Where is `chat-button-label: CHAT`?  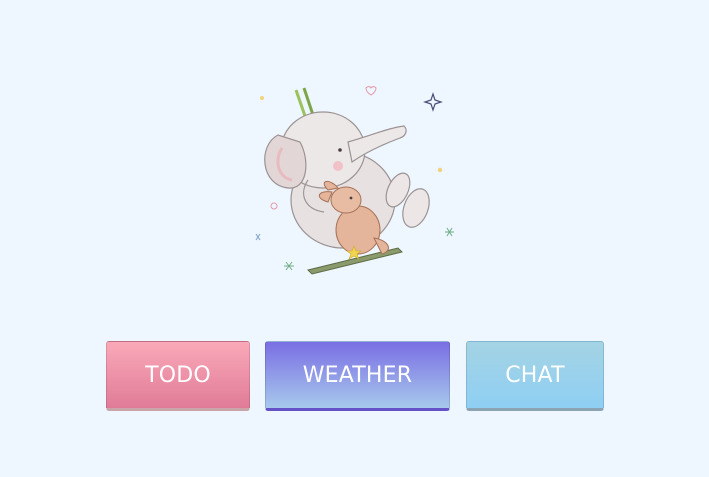
chat-button-label: CHAT is located at coordinates (535, 375).